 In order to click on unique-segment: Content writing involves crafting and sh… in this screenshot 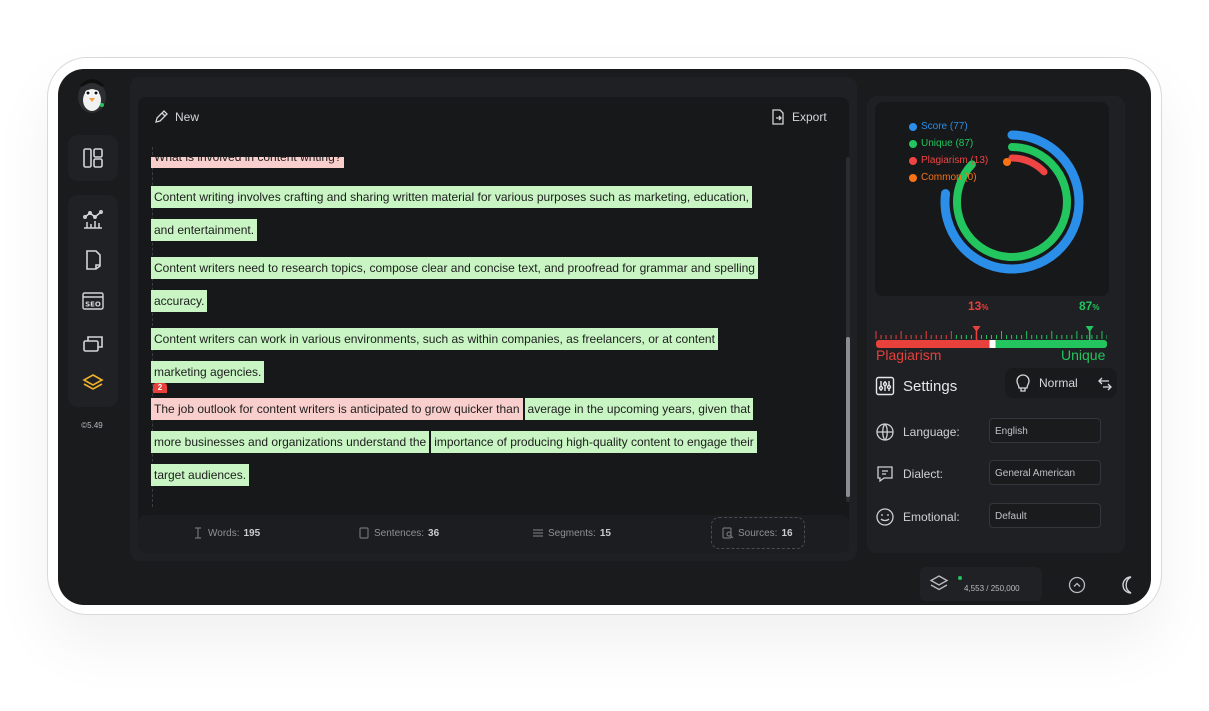, I will do `click(451, 197)`.